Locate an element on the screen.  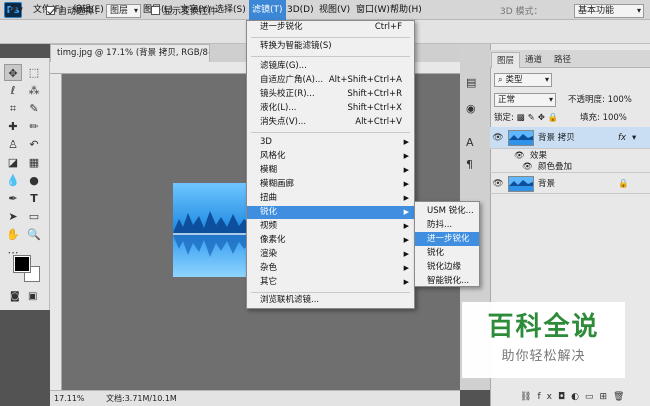
panel-tab-0: 图层 is located at coordinates (506, 60).